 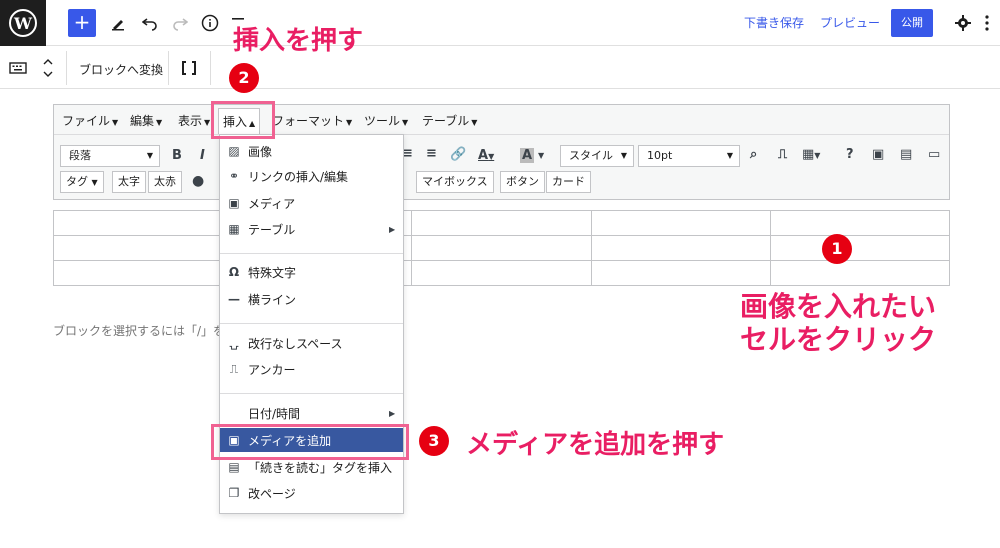 What do you see at coordinates (541, 155) in the screenshot?
I see `chevron-down-icon: ▼` at bounding box center [541, 155].